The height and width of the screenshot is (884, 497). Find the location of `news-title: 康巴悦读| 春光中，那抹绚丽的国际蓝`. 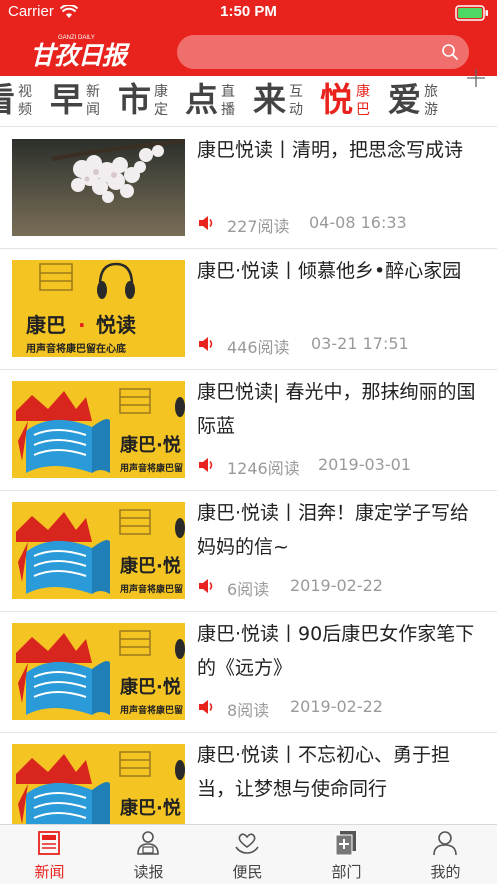

news-title: 康巴悦读| 春光中，那抹绚丽的国际蓝 is located at coordinates (336, 409).